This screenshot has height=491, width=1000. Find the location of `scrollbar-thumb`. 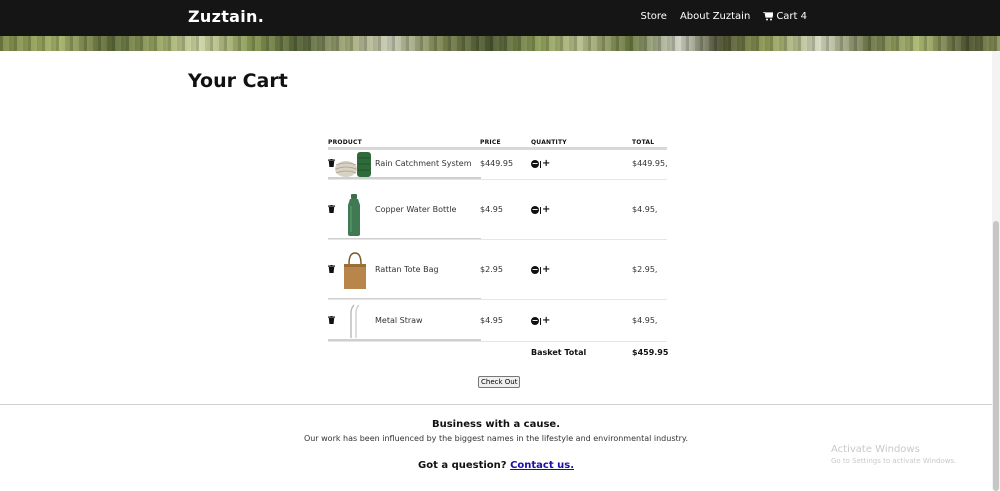

scrollbar-thumb is located at coordinates (996, 356).